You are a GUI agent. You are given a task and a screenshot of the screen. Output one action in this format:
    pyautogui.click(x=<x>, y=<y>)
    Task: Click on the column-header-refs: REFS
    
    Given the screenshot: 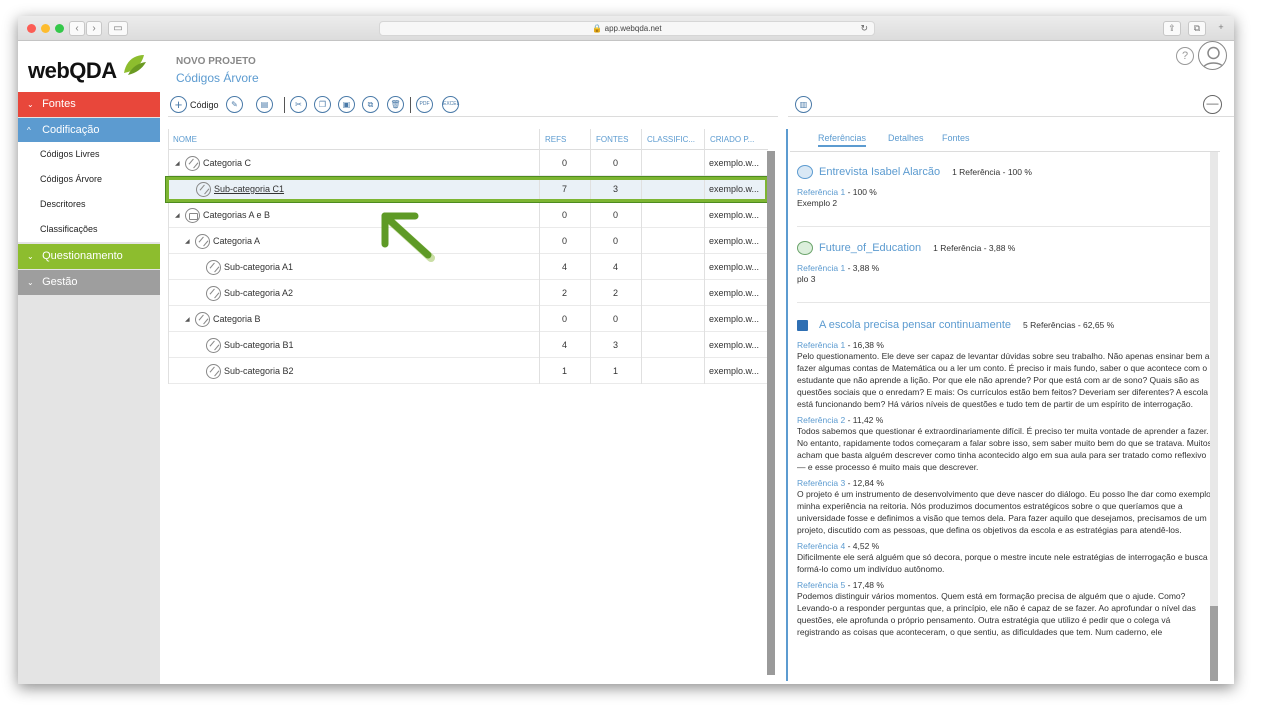 What is the action you would take?
    pyautogui.click(x=555, y=139)
    